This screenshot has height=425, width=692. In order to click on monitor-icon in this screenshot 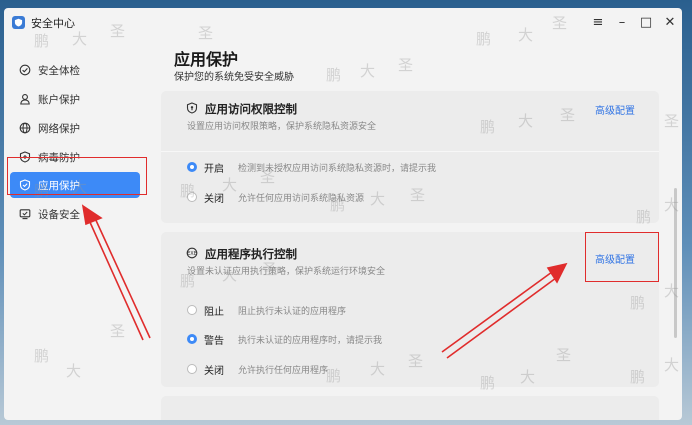, I will do `click(25, 214)`.